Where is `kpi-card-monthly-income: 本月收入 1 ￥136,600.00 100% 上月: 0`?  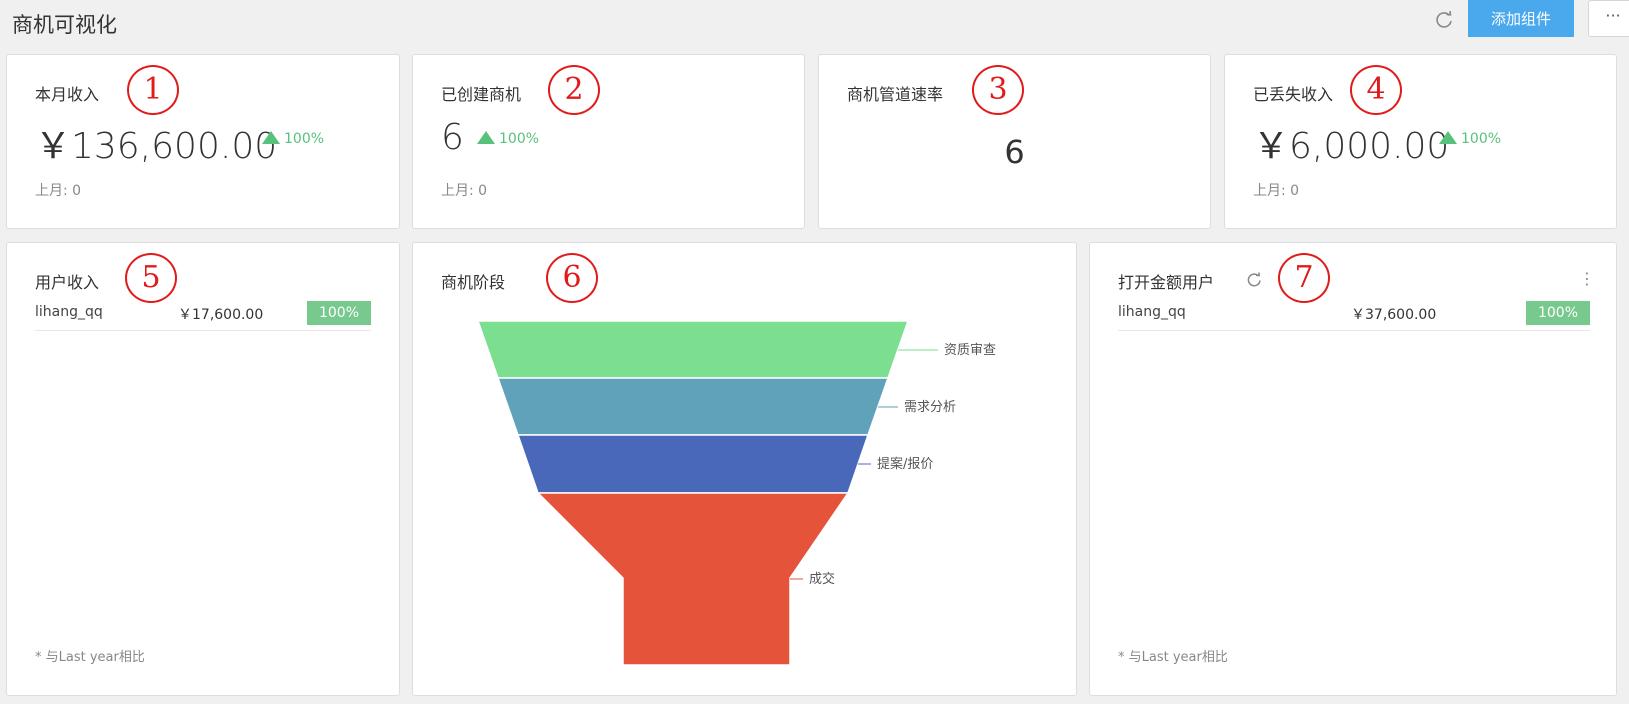
kpi-card-monthly-income: 本月收入 1 ￥136,600.00 100% 上月: 0 is located at coordinates (203, 141).